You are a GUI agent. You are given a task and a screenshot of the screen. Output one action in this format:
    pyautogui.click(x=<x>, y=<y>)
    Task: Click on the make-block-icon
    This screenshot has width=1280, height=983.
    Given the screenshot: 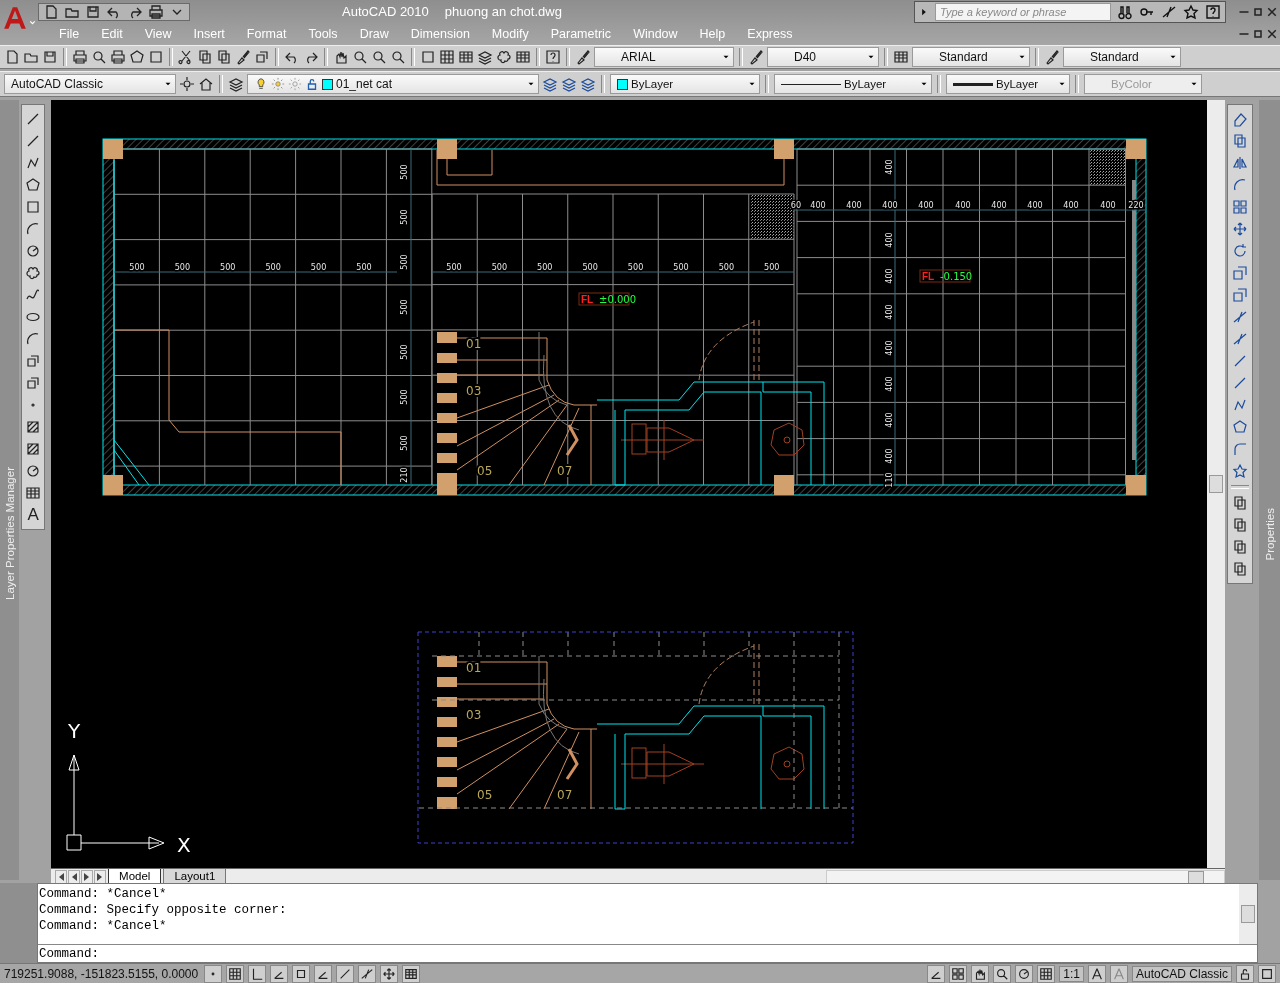 What is the action you would take?
    pyautogui.click(x=33, y=383)
    